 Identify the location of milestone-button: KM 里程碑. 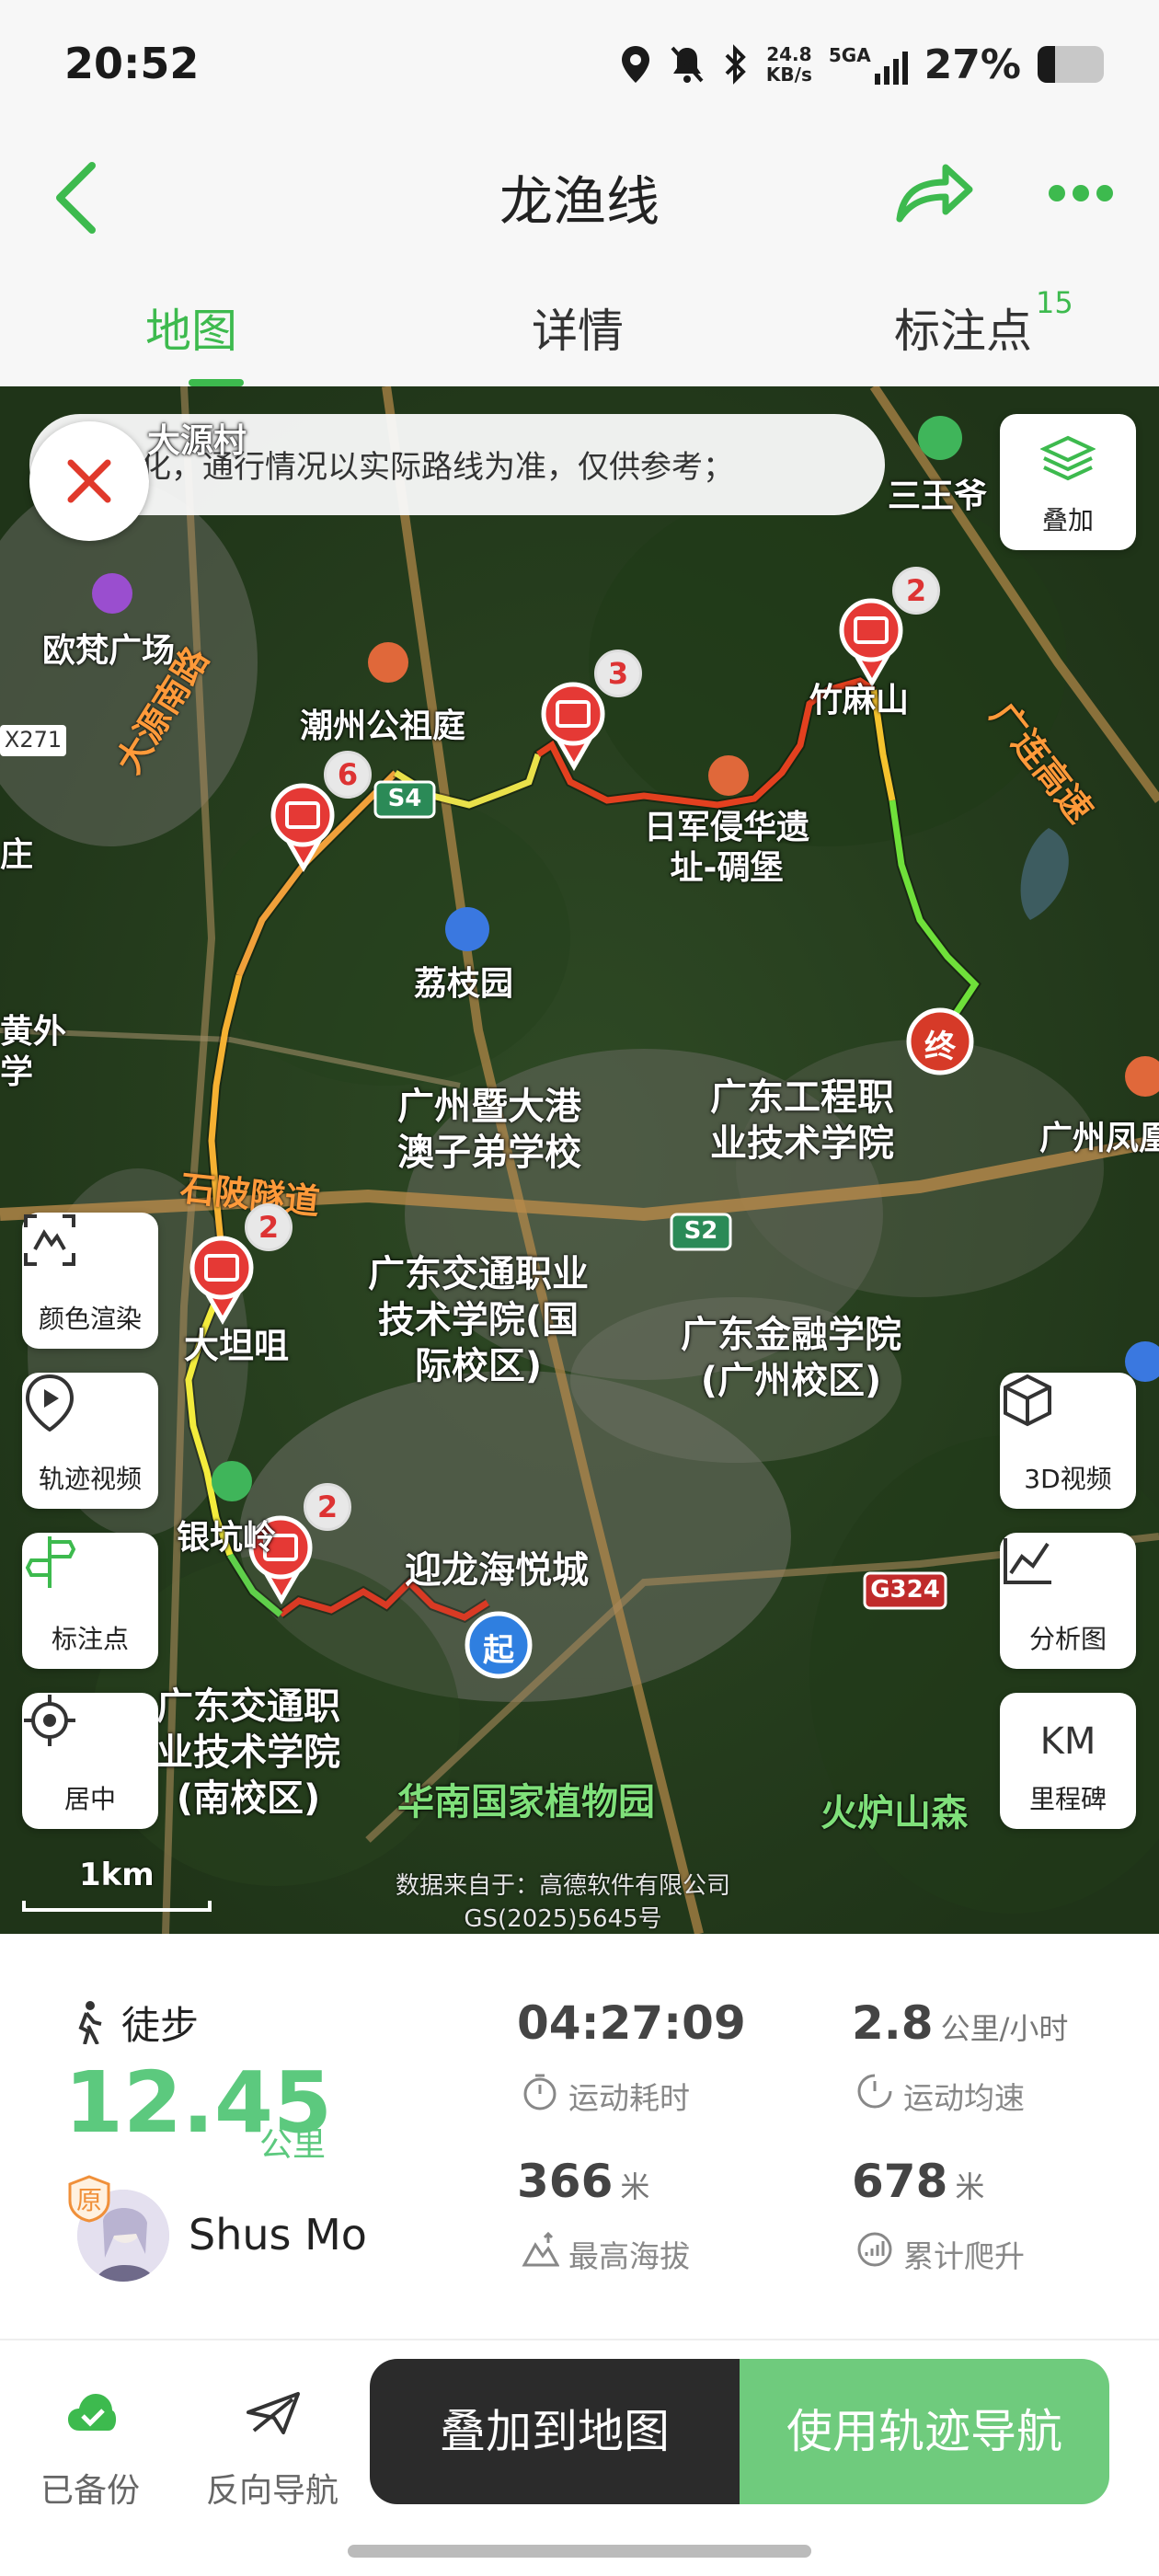
(1068, 1761).